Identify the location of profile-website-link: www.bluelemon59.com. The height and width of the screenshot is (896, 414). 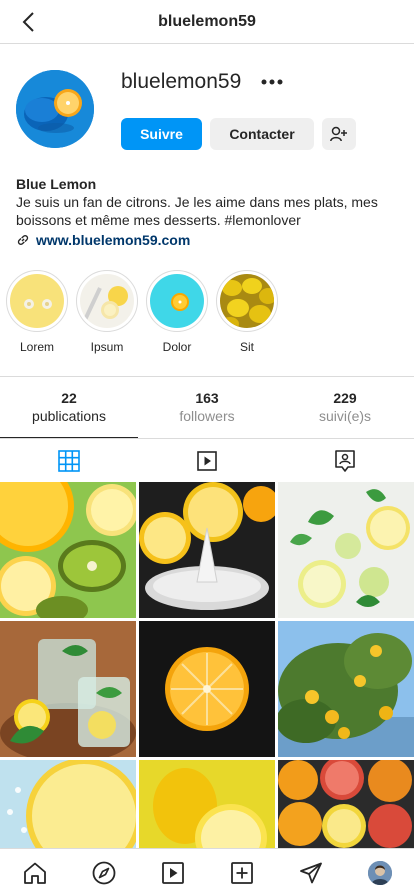
(113, 240).